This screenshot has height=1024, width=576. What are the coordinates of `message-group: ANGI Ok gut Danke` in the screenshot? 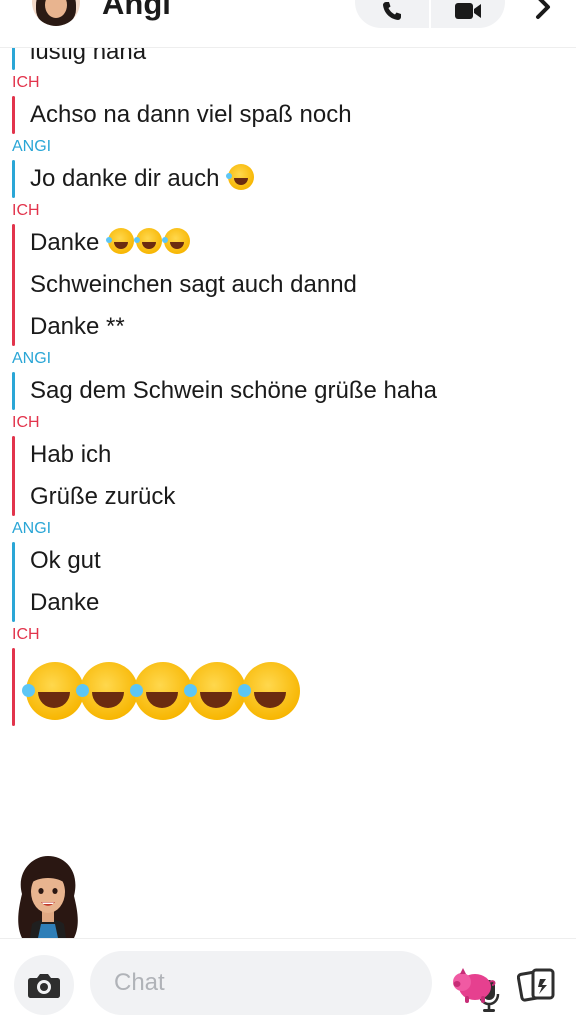 It's located at (288, 571).